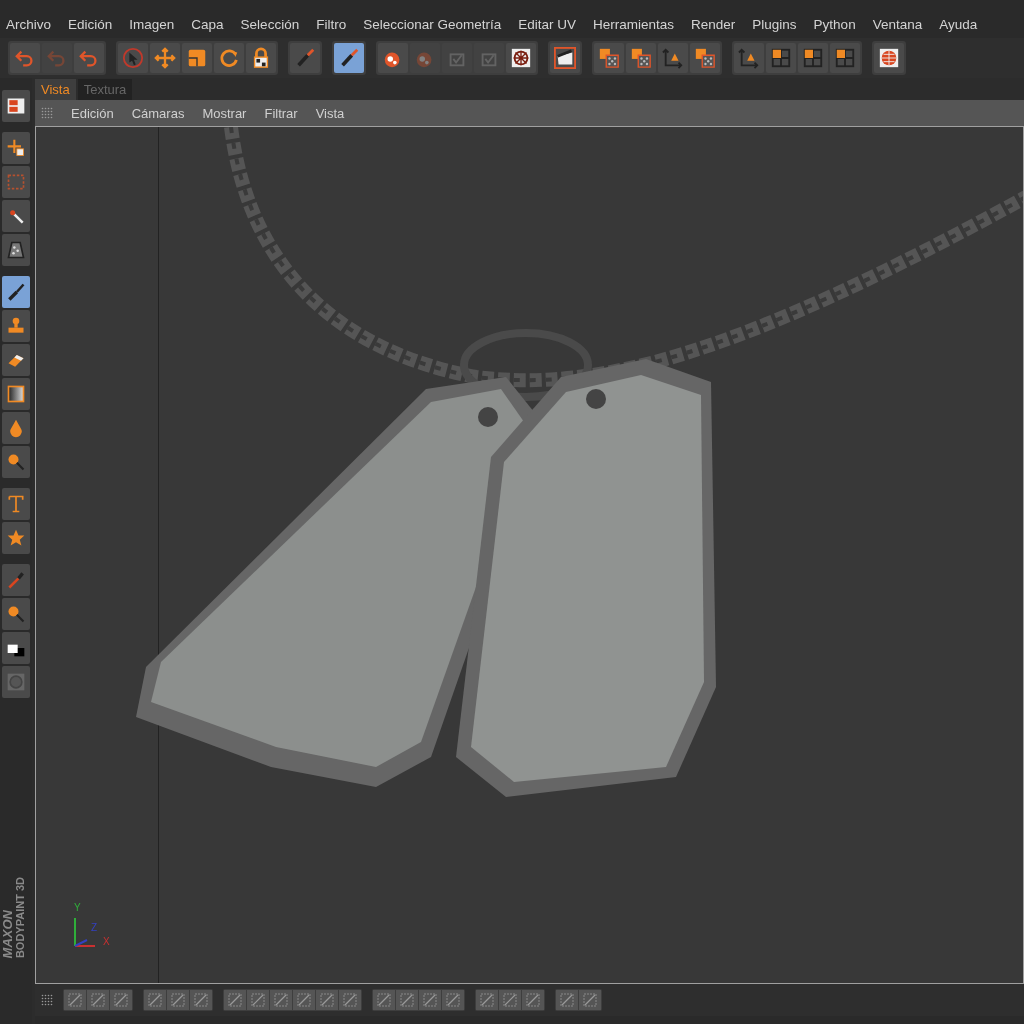 This screenshot has width=1024, height=1024. I want to click on menu-item: Imagen, so click(156, 24).